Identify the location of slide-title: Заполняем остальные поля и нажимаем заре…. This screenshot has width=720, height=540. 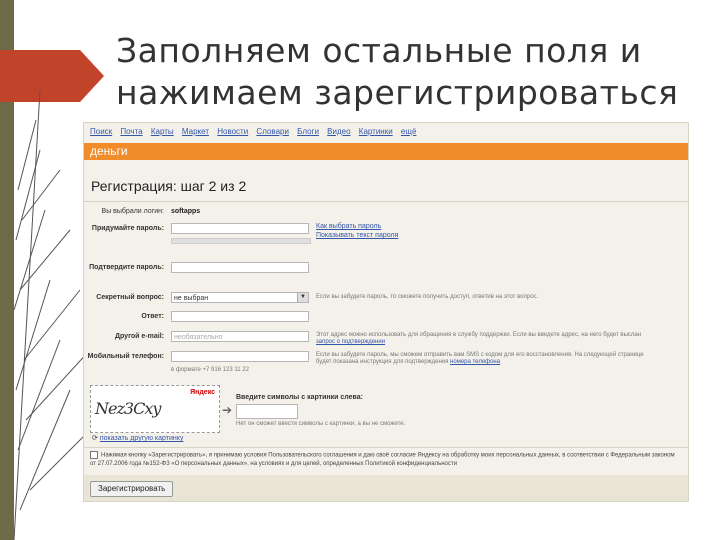
(397, 72).